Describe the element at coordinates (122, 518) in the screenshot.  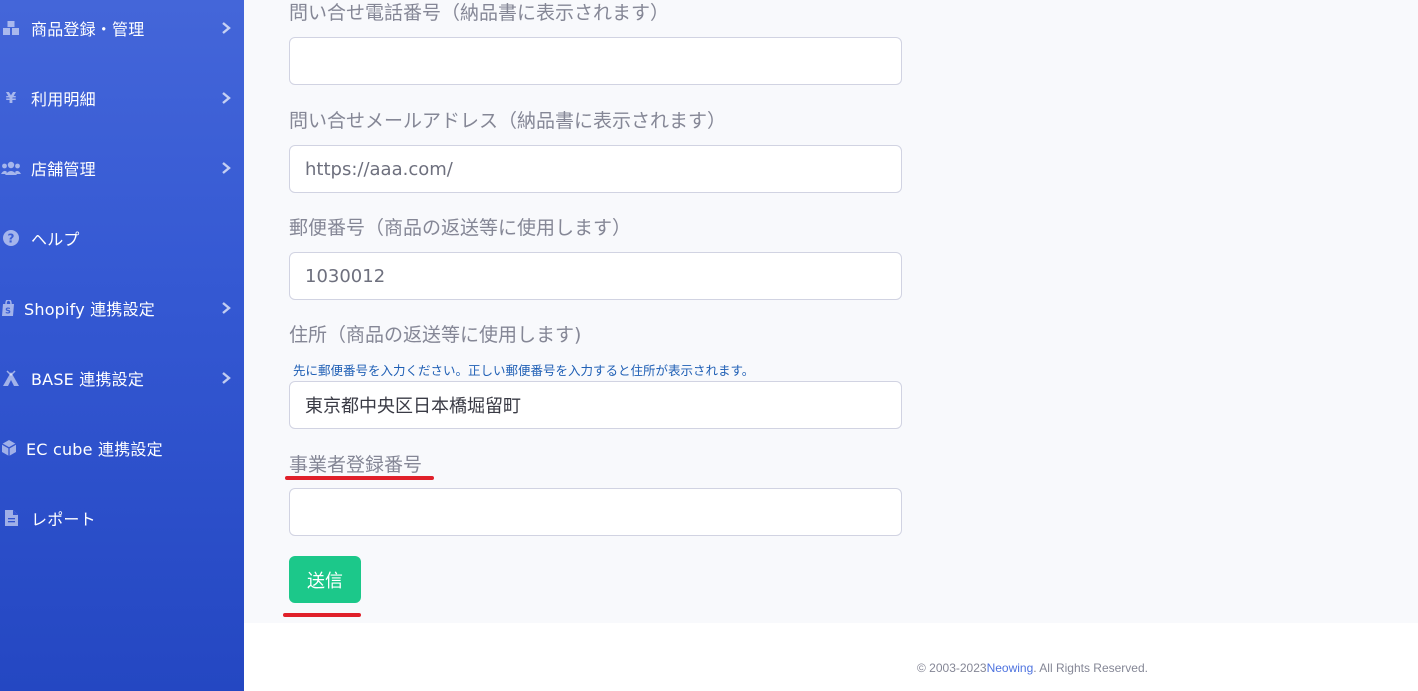
I see `sidebar-item-report: レポート` at that location.